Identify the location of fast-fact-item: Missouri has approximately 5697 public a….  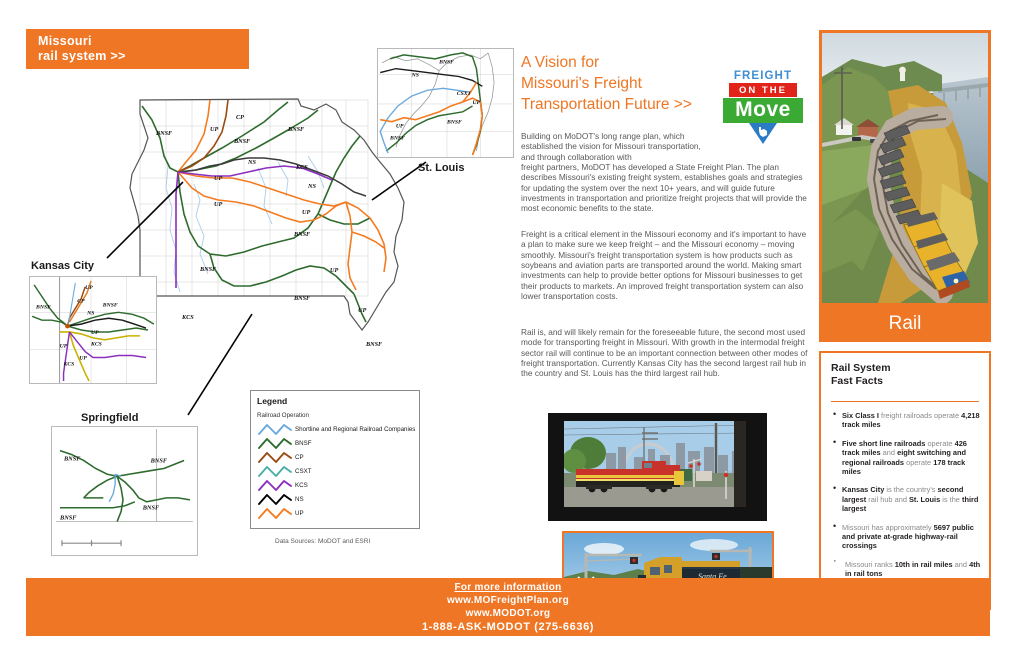
(906, 536).